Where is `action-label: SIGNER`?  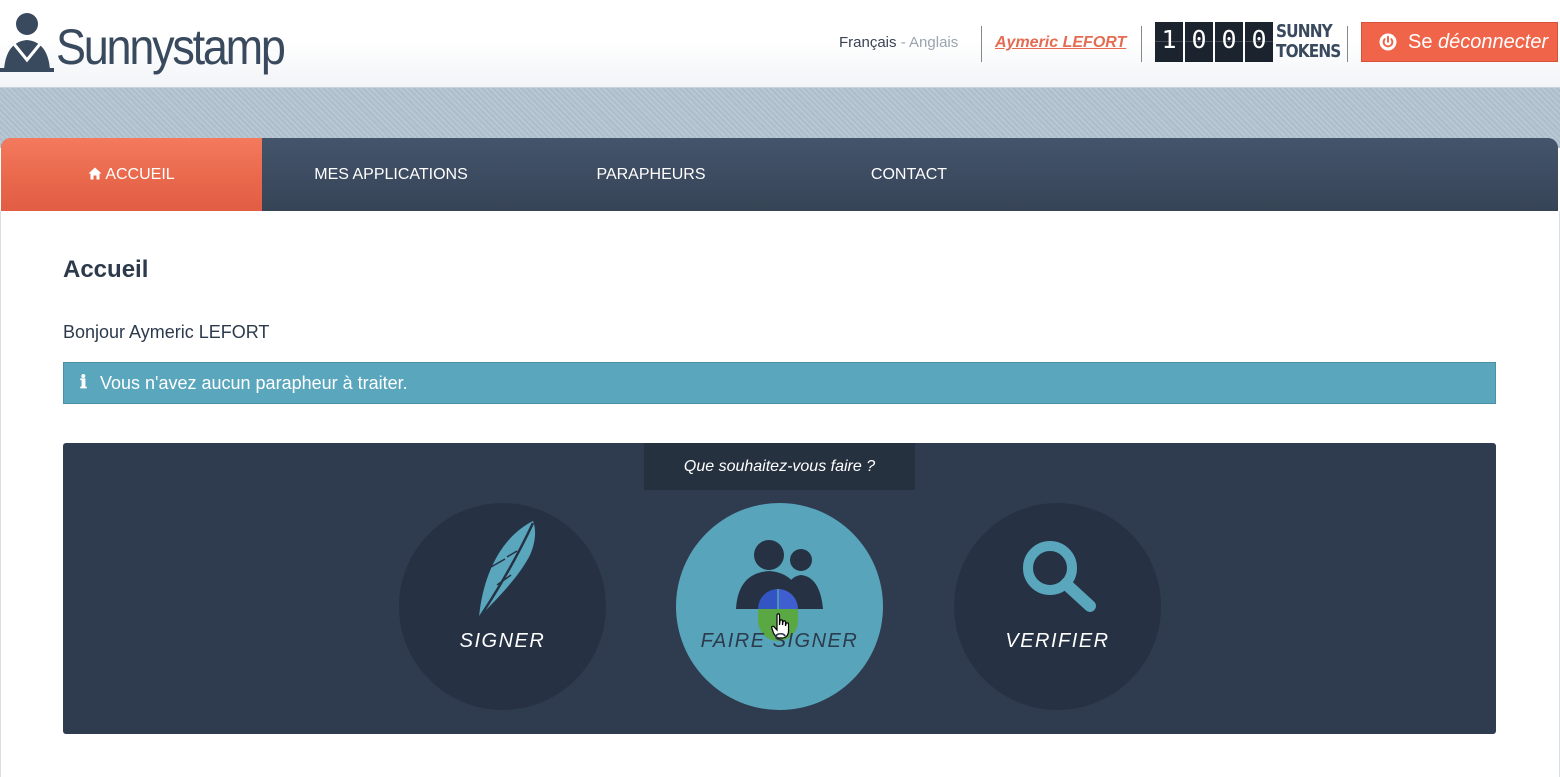
action-label: SIGNER is located at coordinates (502, 641).